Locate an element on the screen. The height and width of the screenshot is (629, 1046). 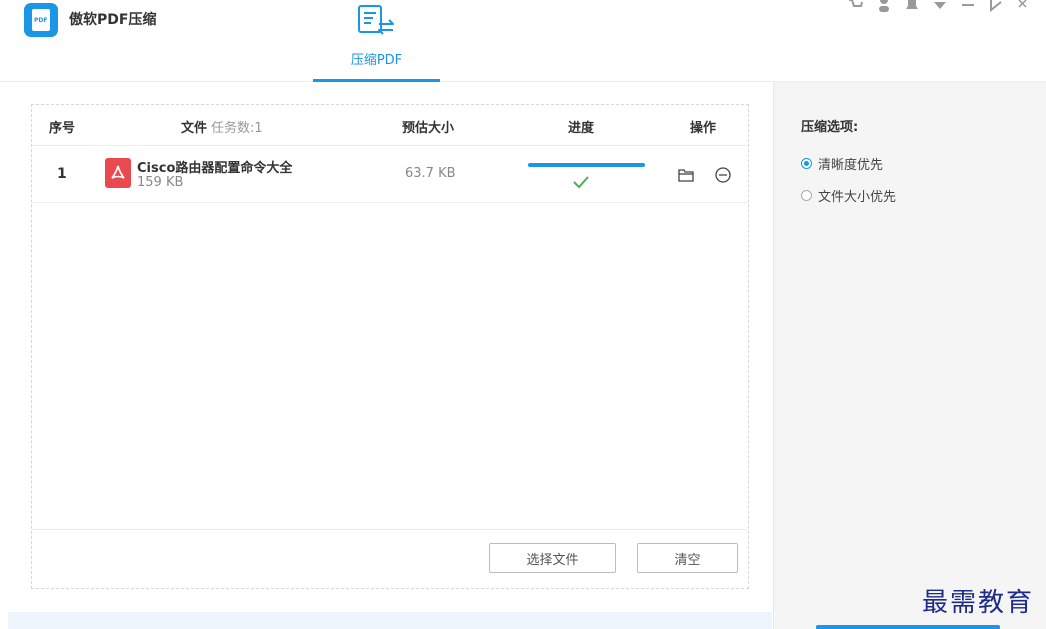
col-index: 序号 is located at coordinates (62, 128).